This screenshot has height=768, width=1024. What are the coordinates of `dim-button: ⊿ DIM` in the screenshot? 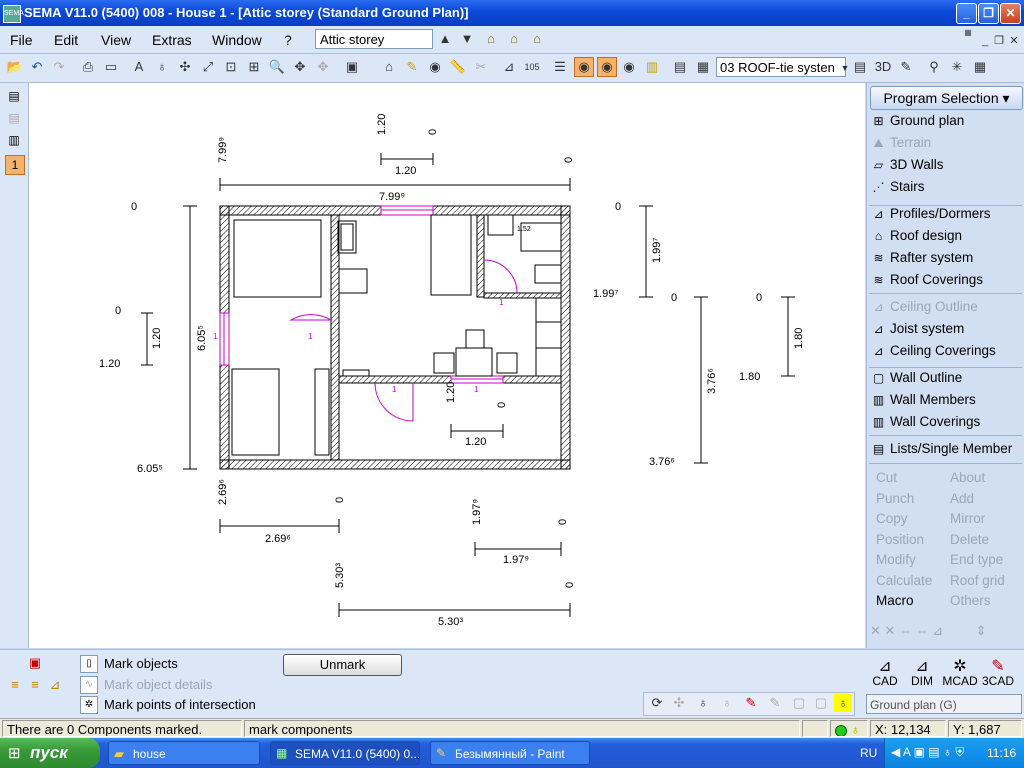 It's located at (922, 672).